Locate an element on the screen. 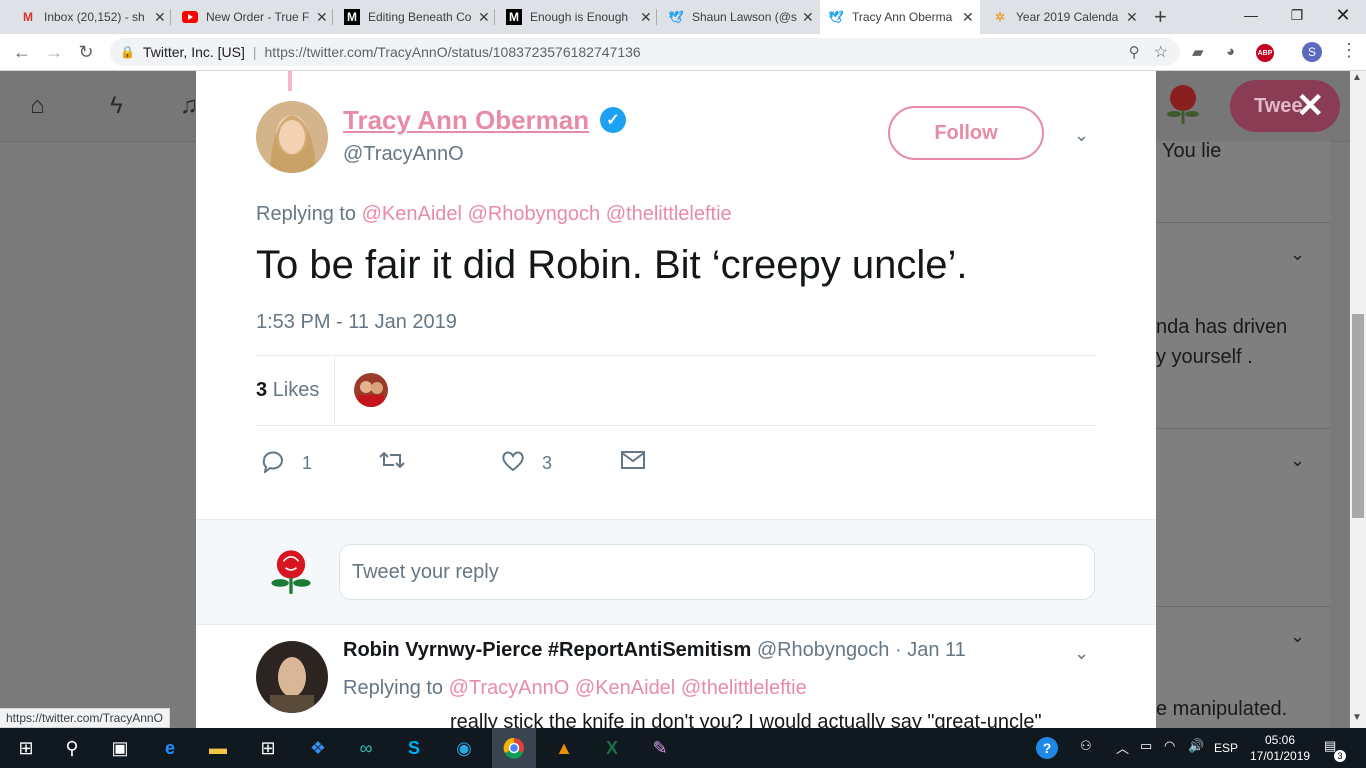  tab-twitter-shaun: 🕊 Shaun Lawson (@s ✕ is located at coordinates (738, 17).